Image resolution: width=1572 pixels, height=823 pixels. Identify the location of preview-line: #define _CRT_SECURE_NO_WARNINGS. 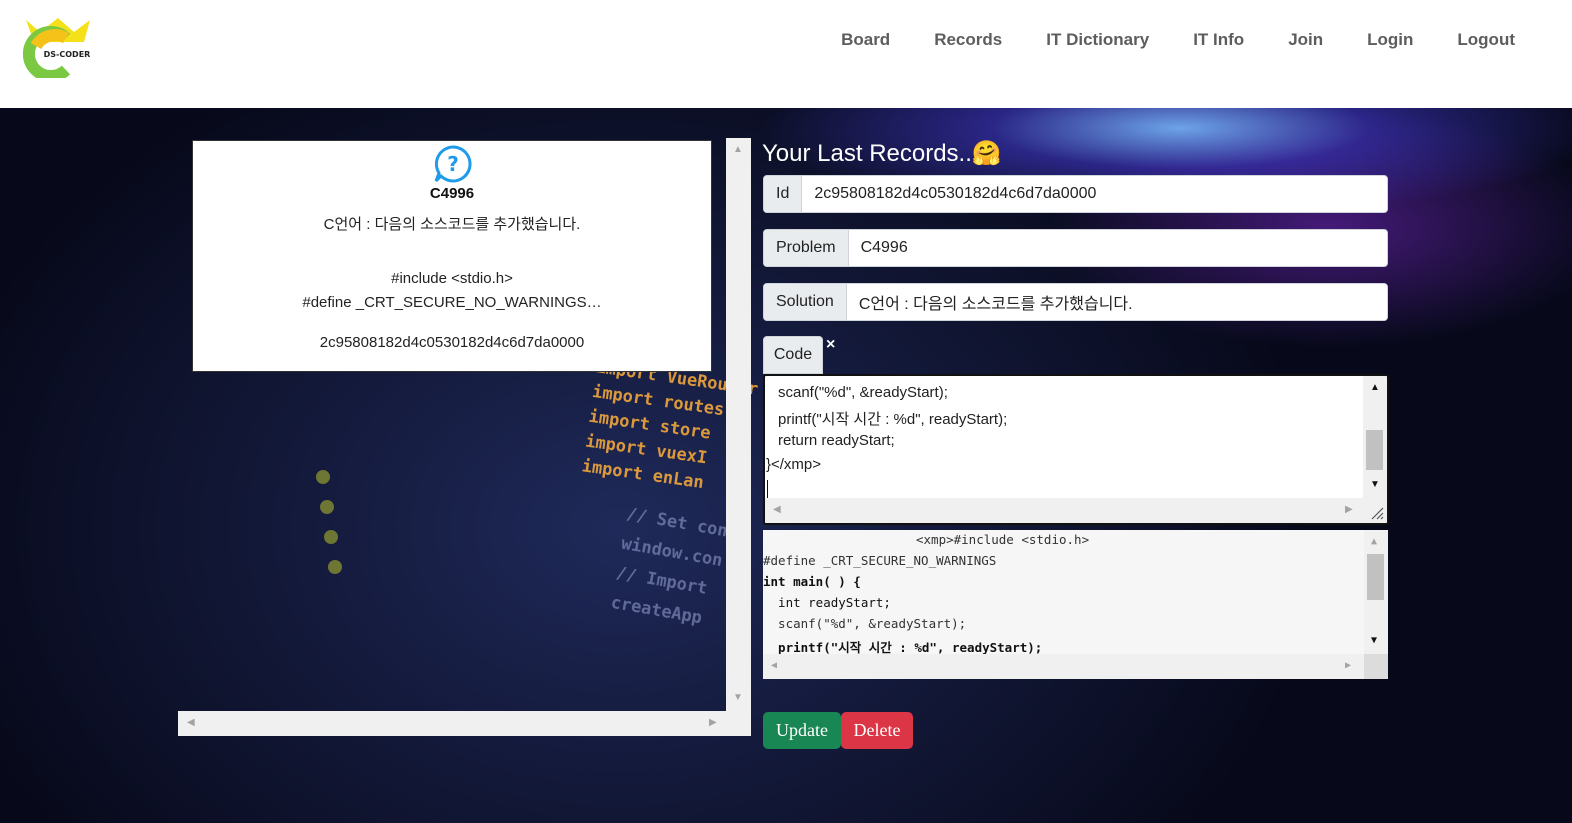
(880, 560).